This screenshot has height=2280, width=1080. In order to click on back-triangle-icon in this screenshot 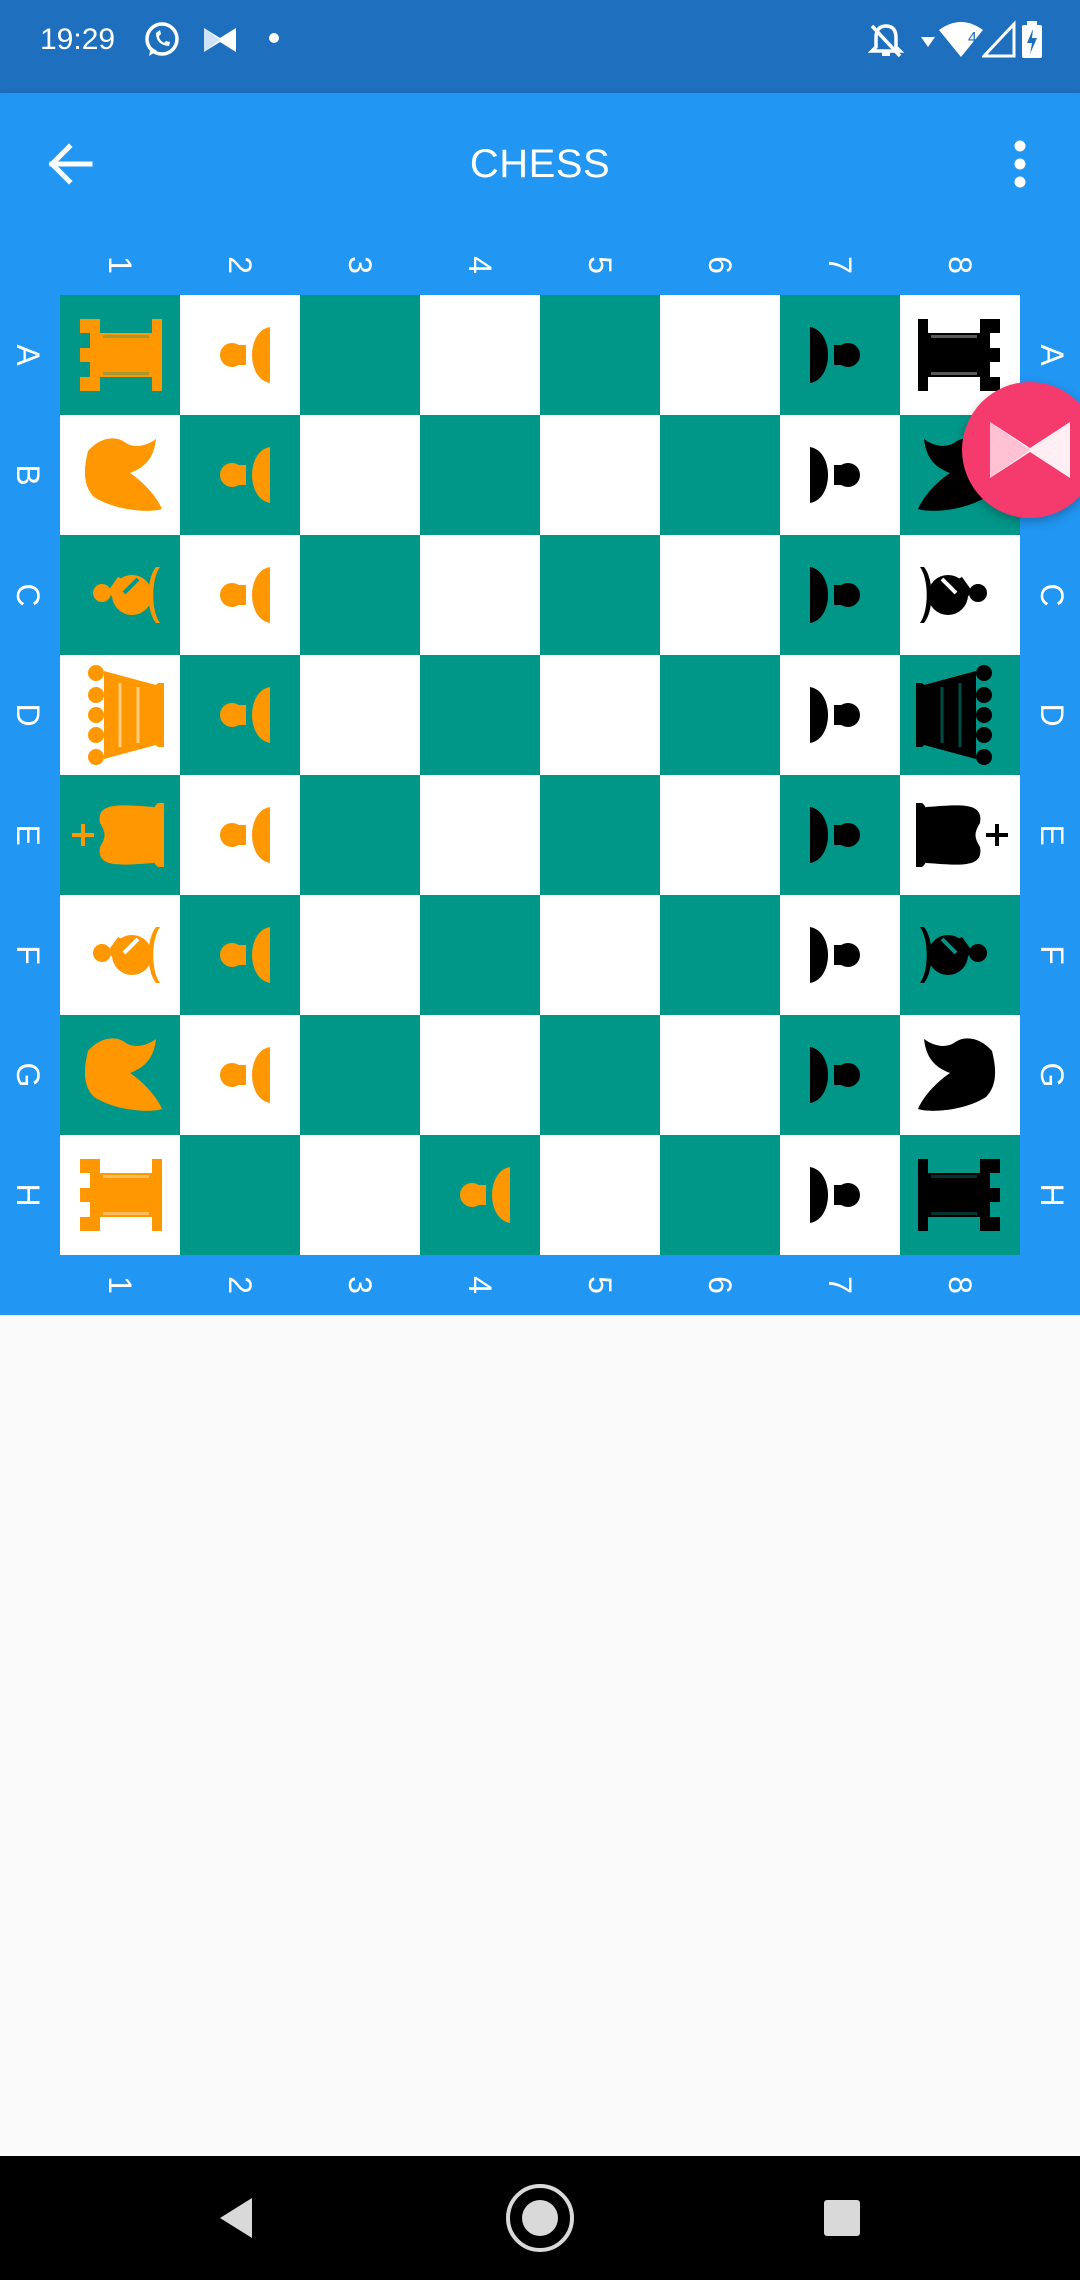, I will do `click(238, 2218)`.